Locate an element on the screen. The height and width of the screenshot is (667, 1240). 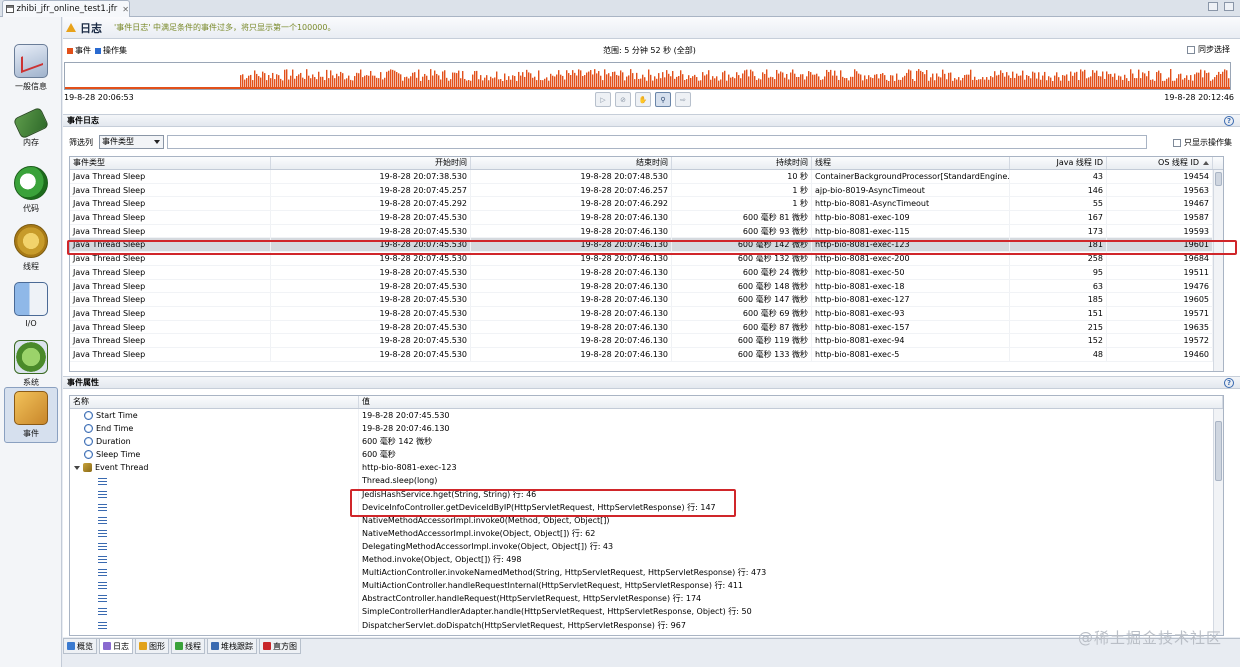
nav-item-events: 事件 is located at coordinates (31, 415).